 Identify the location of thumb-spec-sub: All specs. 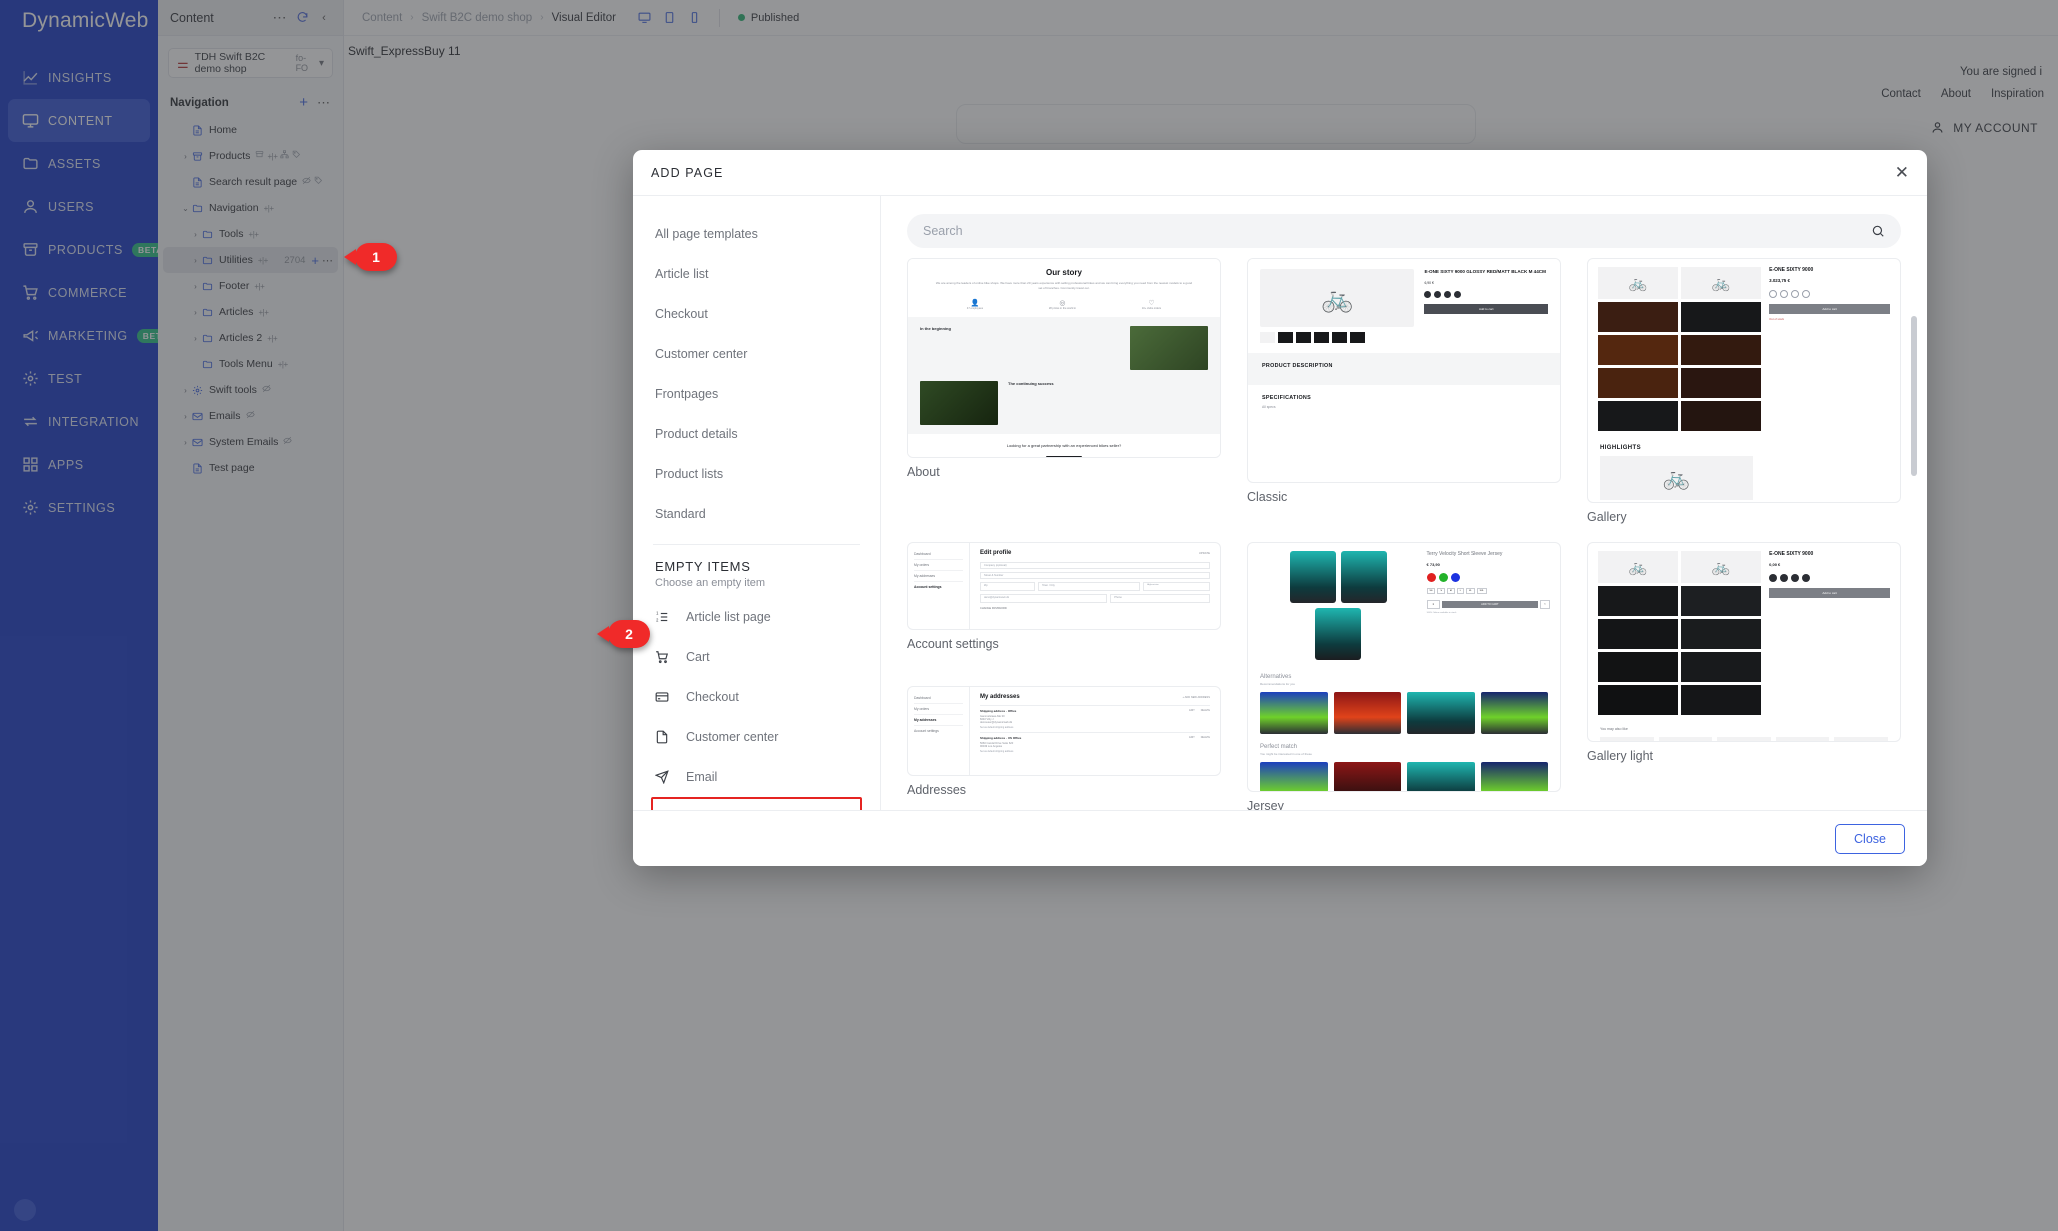
(1269, 407).